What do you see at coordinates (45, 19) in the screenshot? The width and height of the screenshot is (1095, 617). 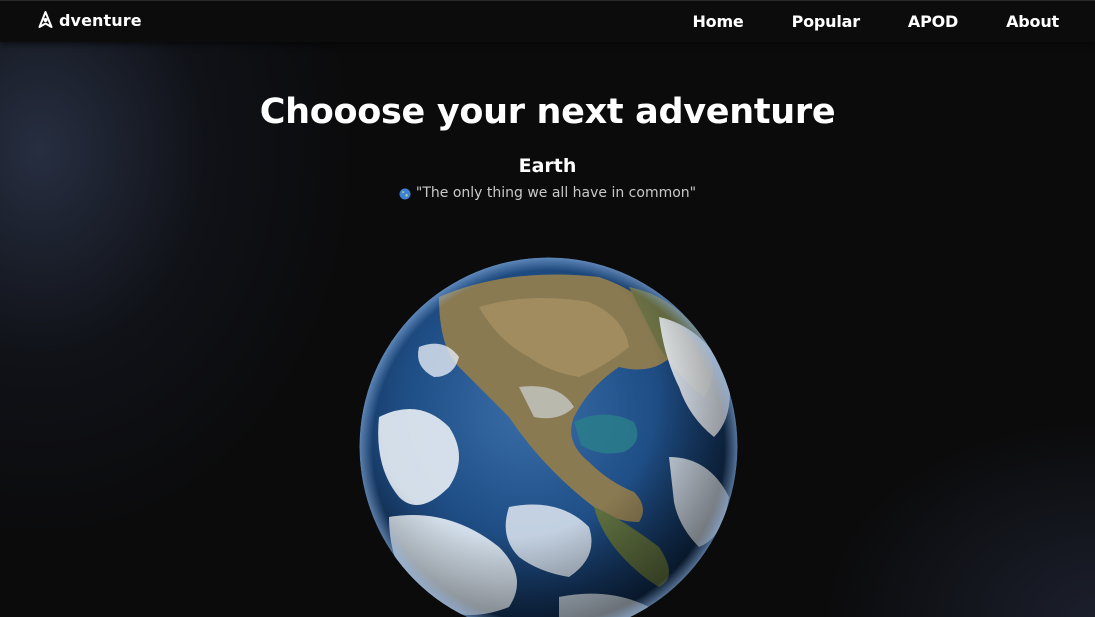 I see `rocket-logo-icon` at bounding box center [45, 19].